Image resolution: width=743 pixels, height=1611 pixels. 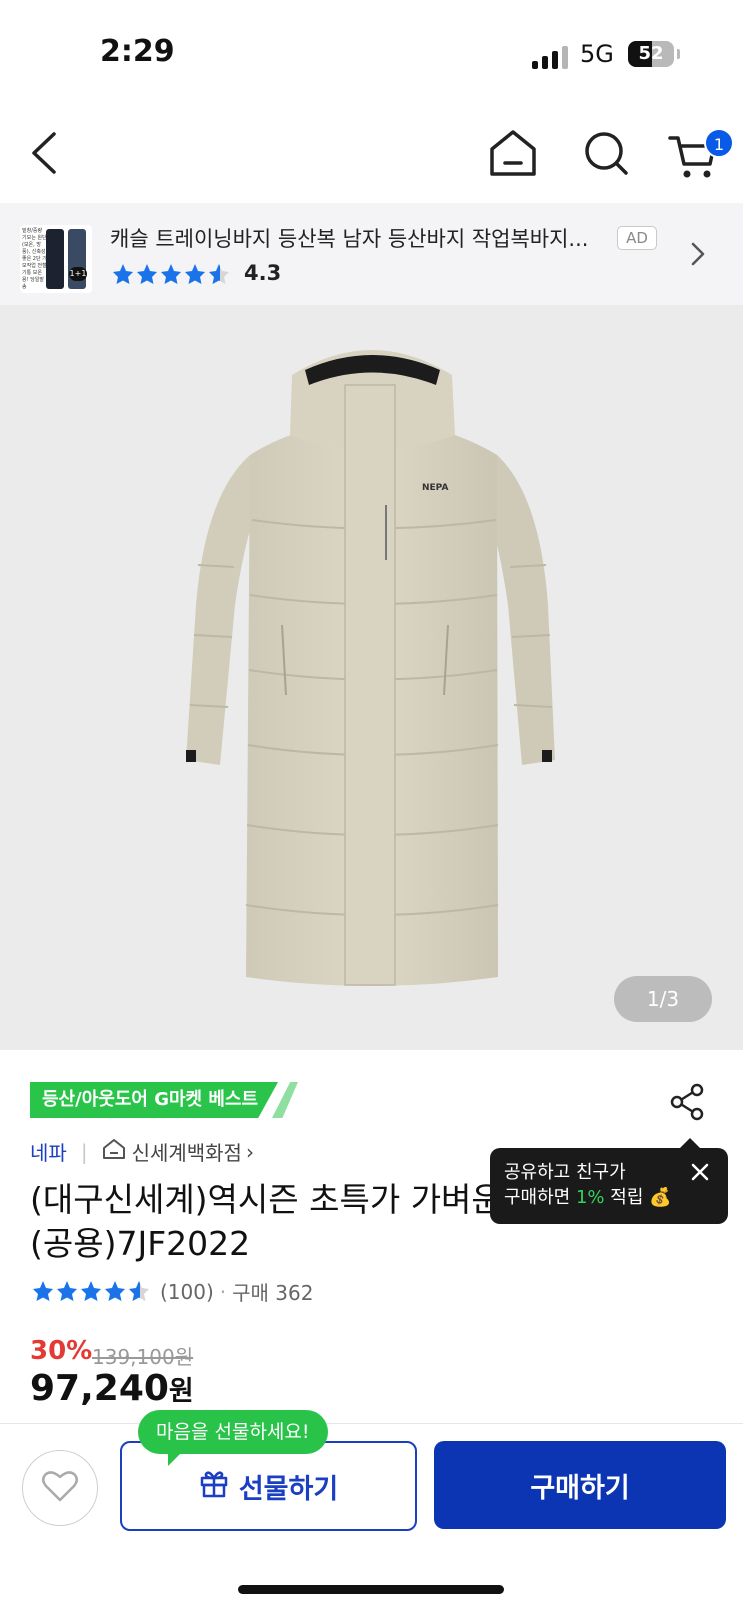 What do you see at coordinates (61, 1351) in the screenshot?
I see `discount-rate: 30%` at bounding box center [61, 1351].